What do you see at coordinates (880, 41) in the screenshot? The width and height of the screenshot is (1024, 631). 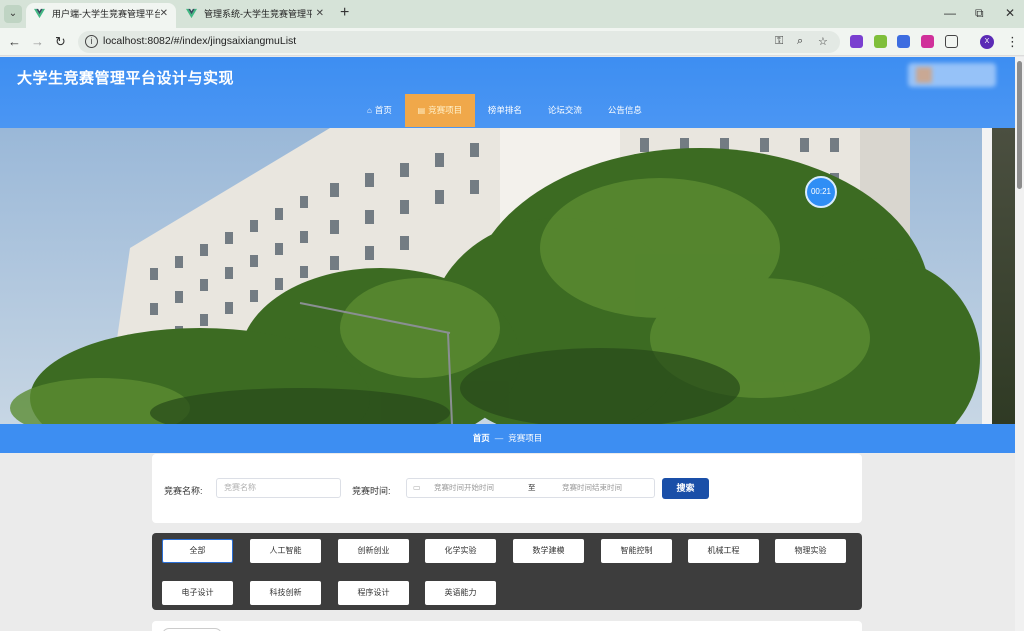 I see `extension-leaf-icon` at bounding box center [880, 41].